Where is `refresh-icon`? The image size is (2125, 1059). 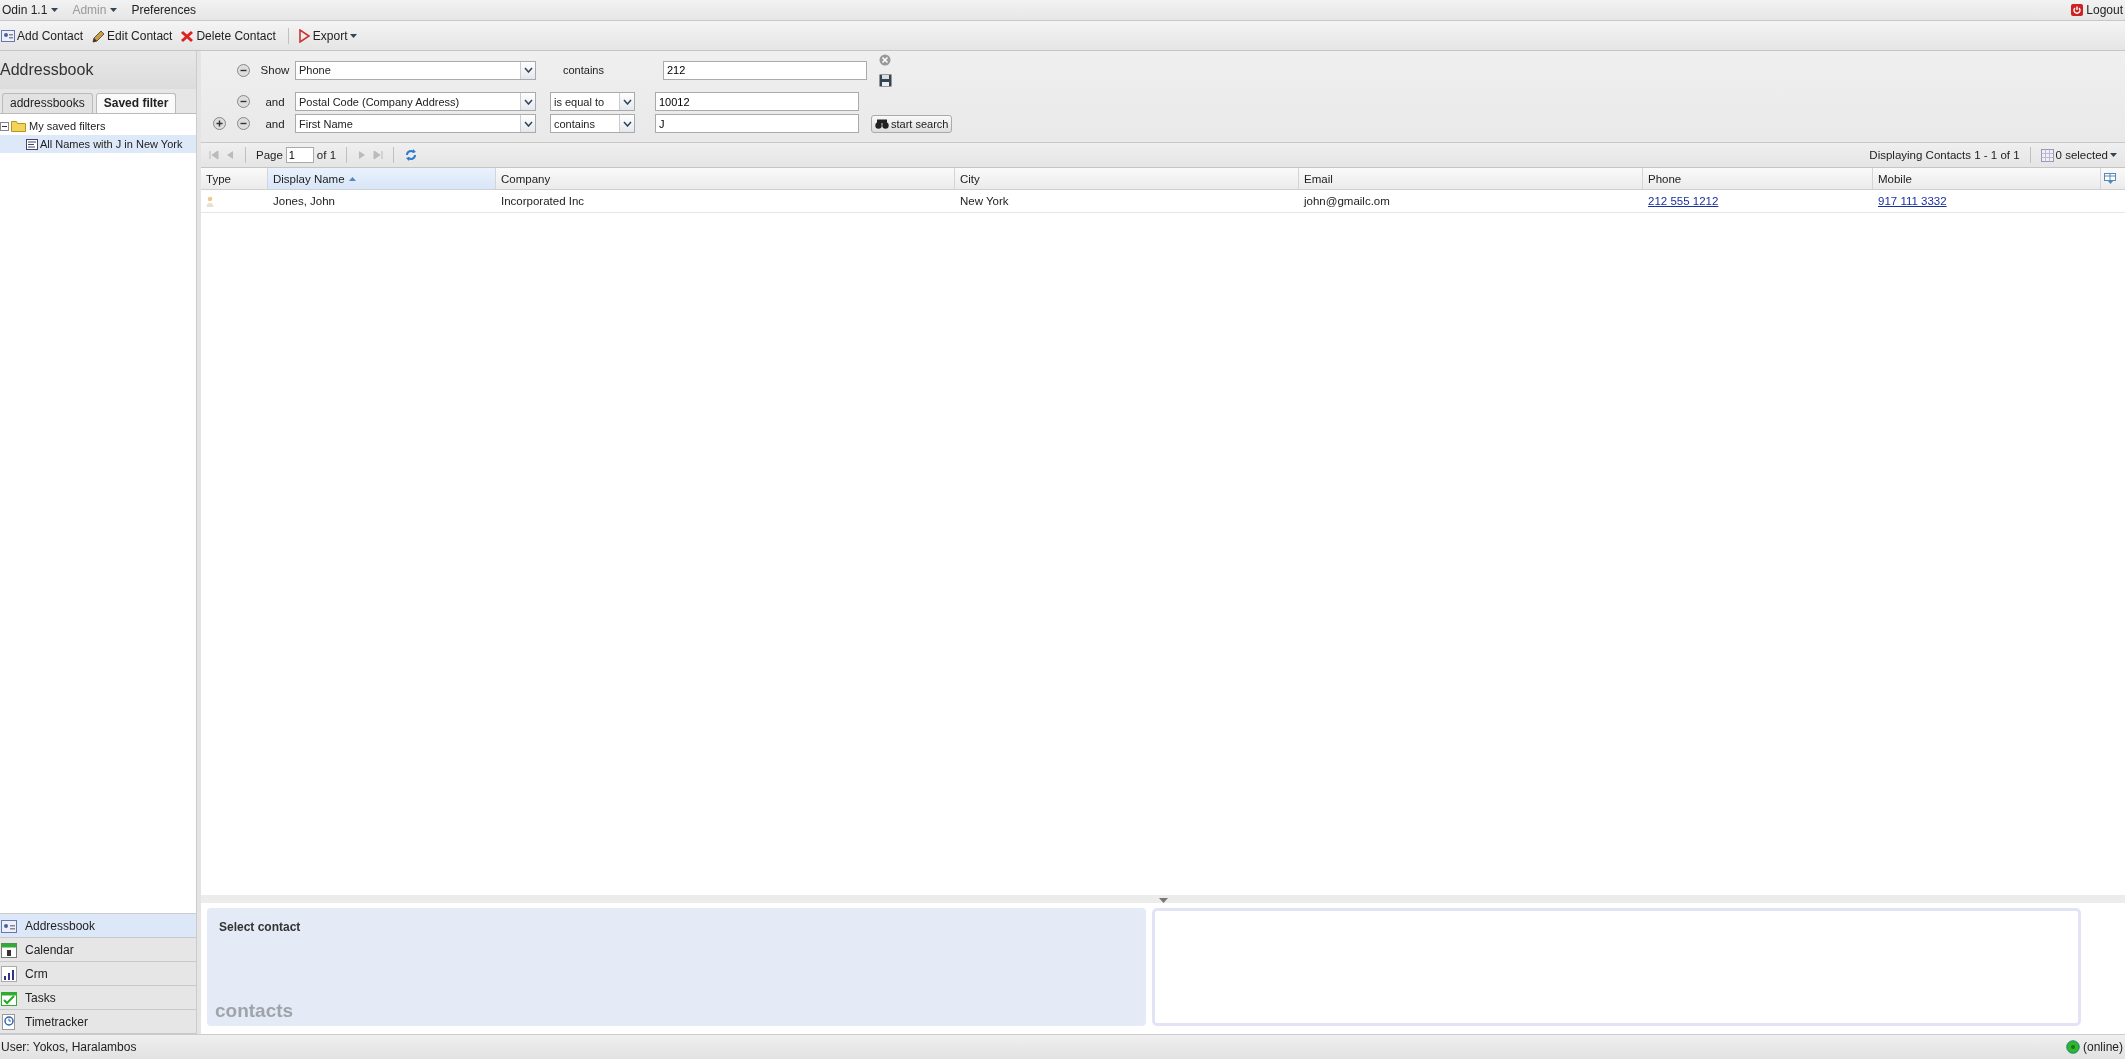 refresh-icon is located at coordinates (411, 155).